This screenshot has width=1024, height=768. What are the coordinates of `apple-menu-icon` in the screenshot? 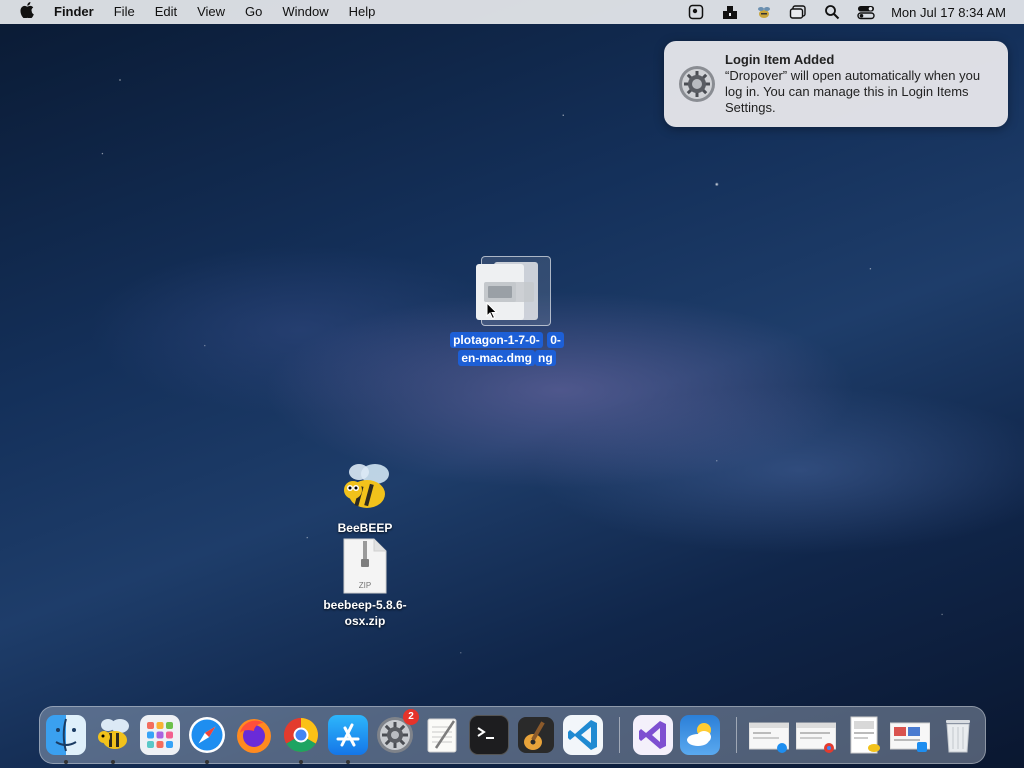 It's located at (27, 12).